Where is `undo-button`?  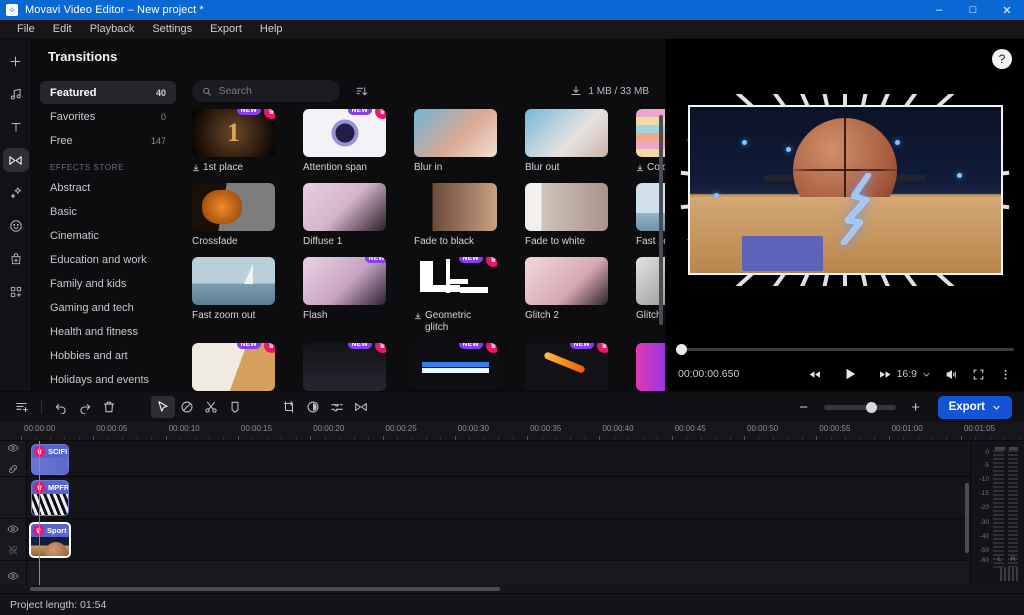 undo-button is located at coordinates (61, 407).